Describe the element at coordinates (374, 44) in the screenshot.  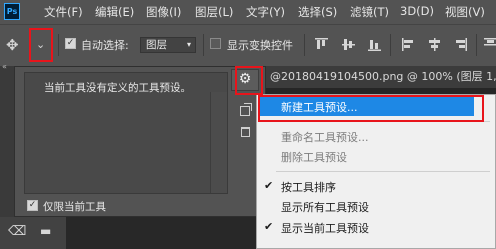
I see `align-bottom-icon` at that location.